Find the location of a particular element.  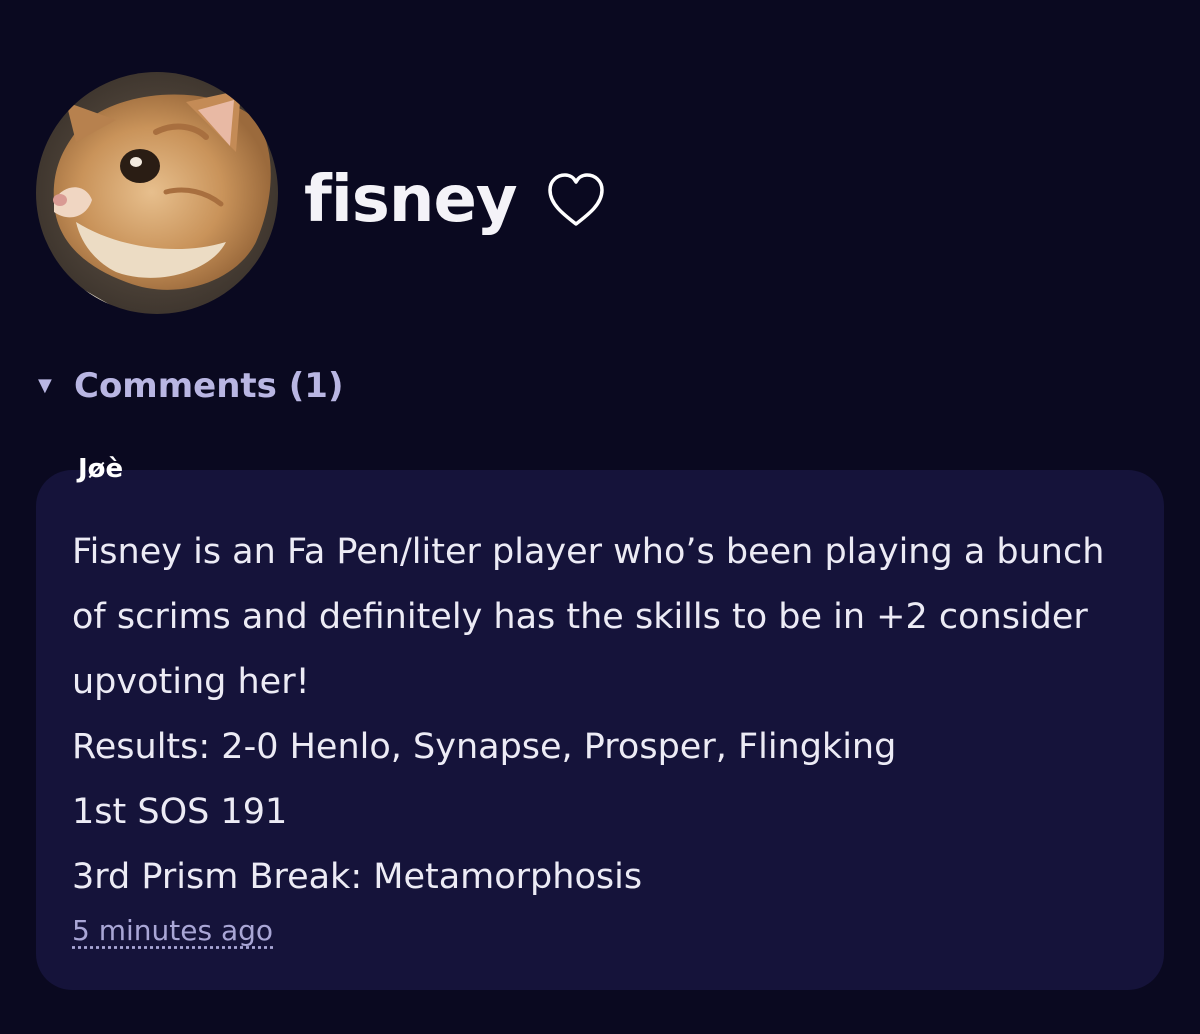

heart-outline-icon is located at coordinates (576, 200).